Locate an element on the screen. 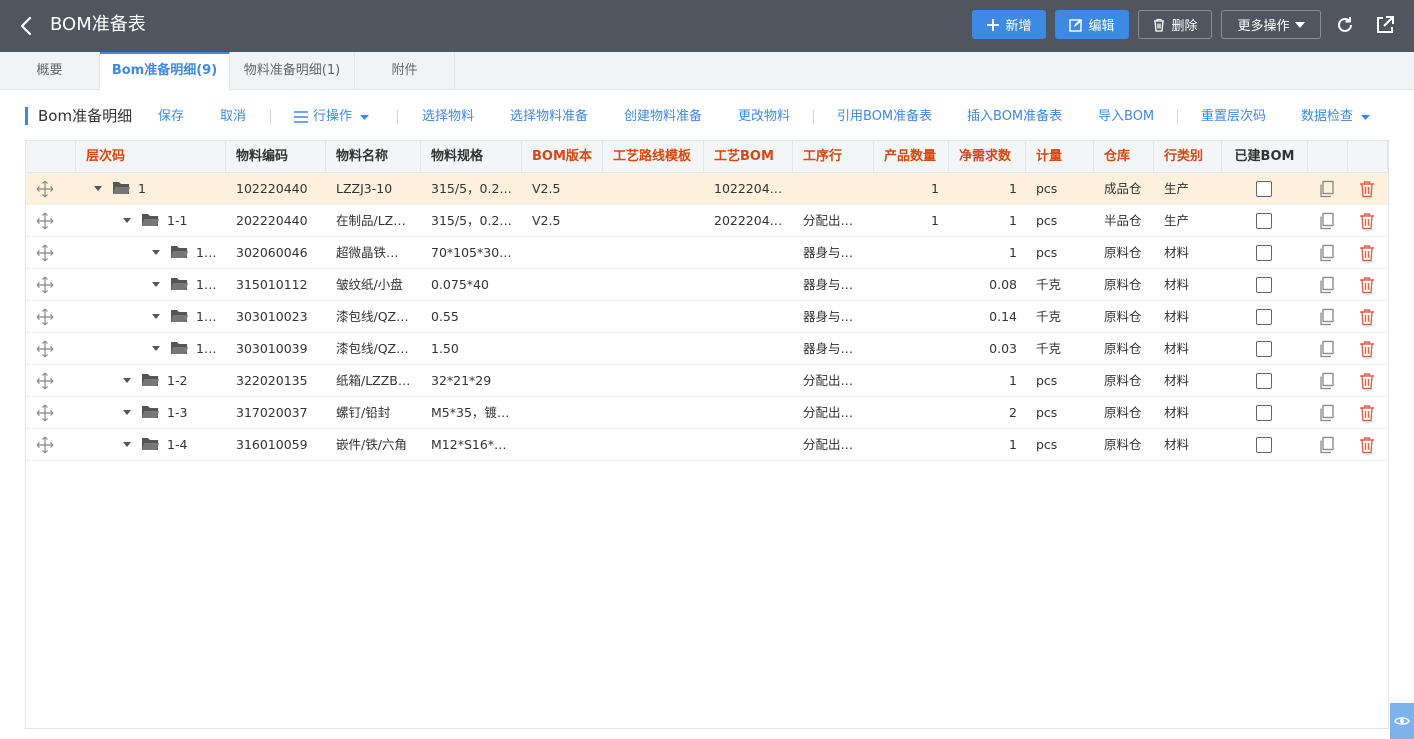 The image size is (1414, 739). select-material-button: 选择物料 is located at coordinates (448, 117).